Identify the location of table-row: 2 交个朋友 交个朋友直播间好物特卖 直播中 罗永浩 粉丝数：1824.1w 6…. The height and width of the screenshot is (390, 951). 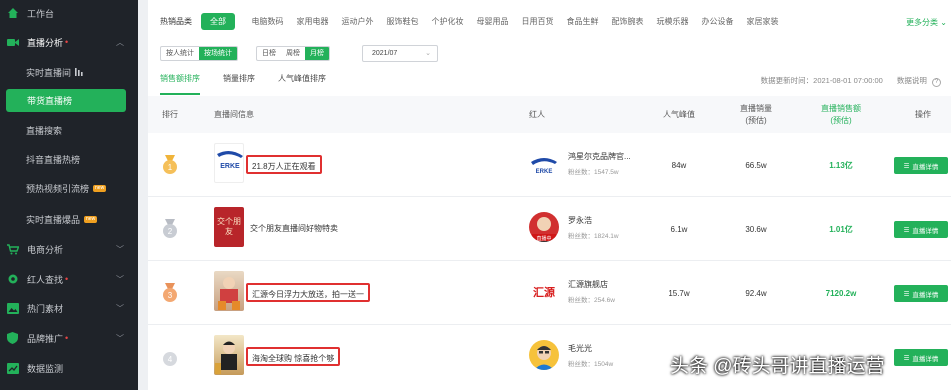
(549, 229).